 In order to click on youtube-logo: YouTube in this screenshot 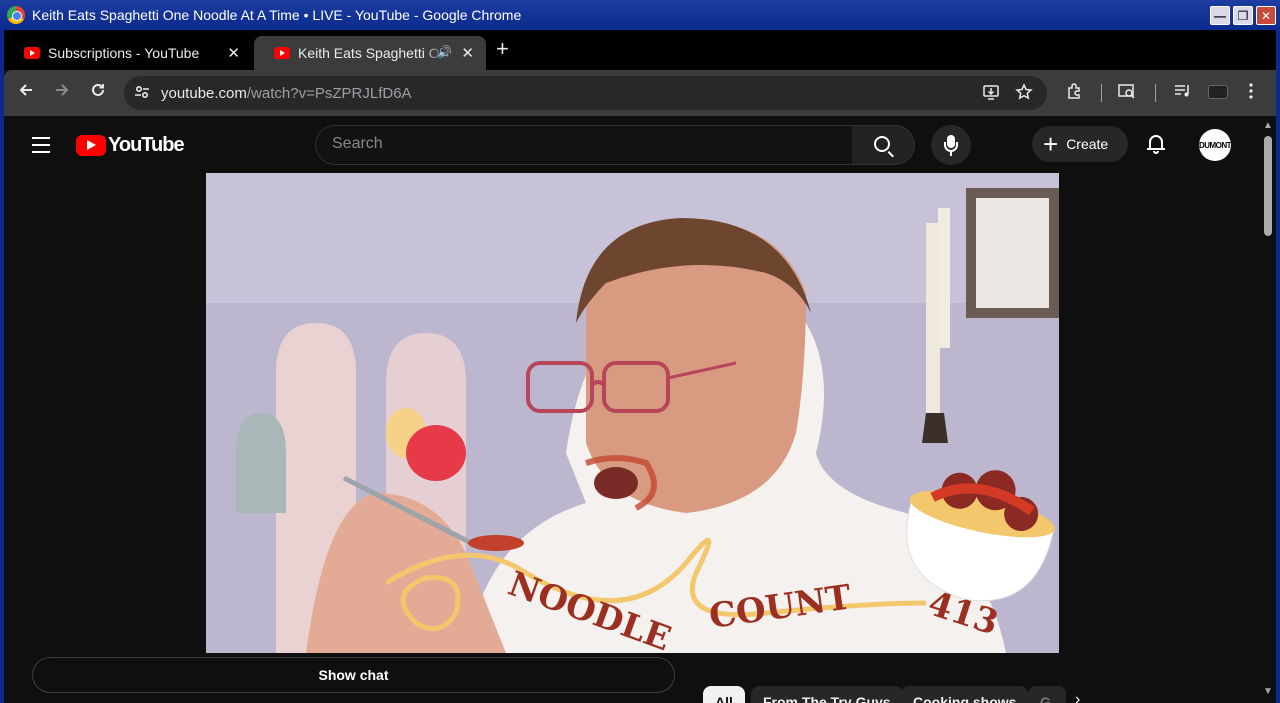, I will do `click(130, 145)`.